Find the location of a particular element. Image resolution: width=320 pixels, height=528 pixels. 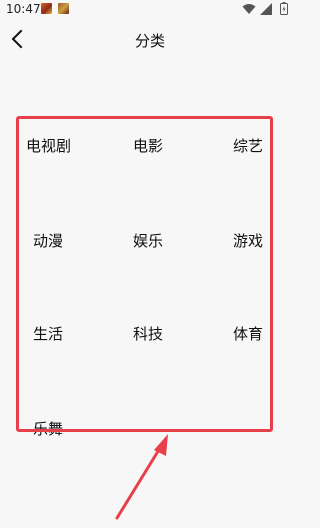

category-item-anime: 动漫 is located at coordinates (48, 241).